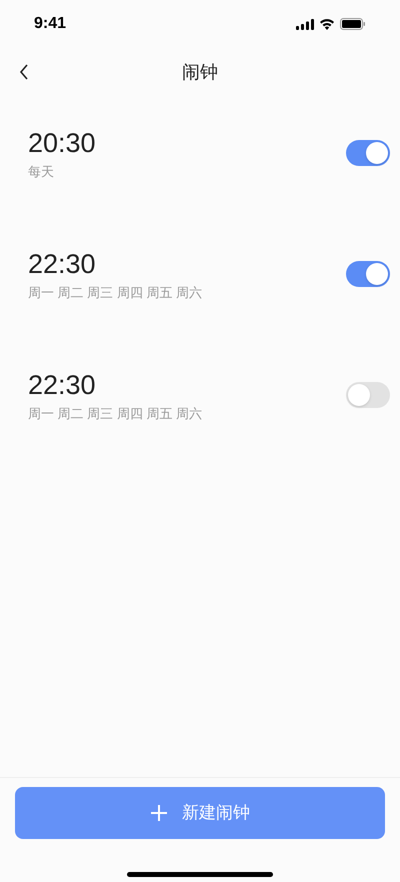  What do you see at coordinates (62, 172) in the screenshot?
I see `alarm-repeat-days: 每天` at bounding box center [62, 172].